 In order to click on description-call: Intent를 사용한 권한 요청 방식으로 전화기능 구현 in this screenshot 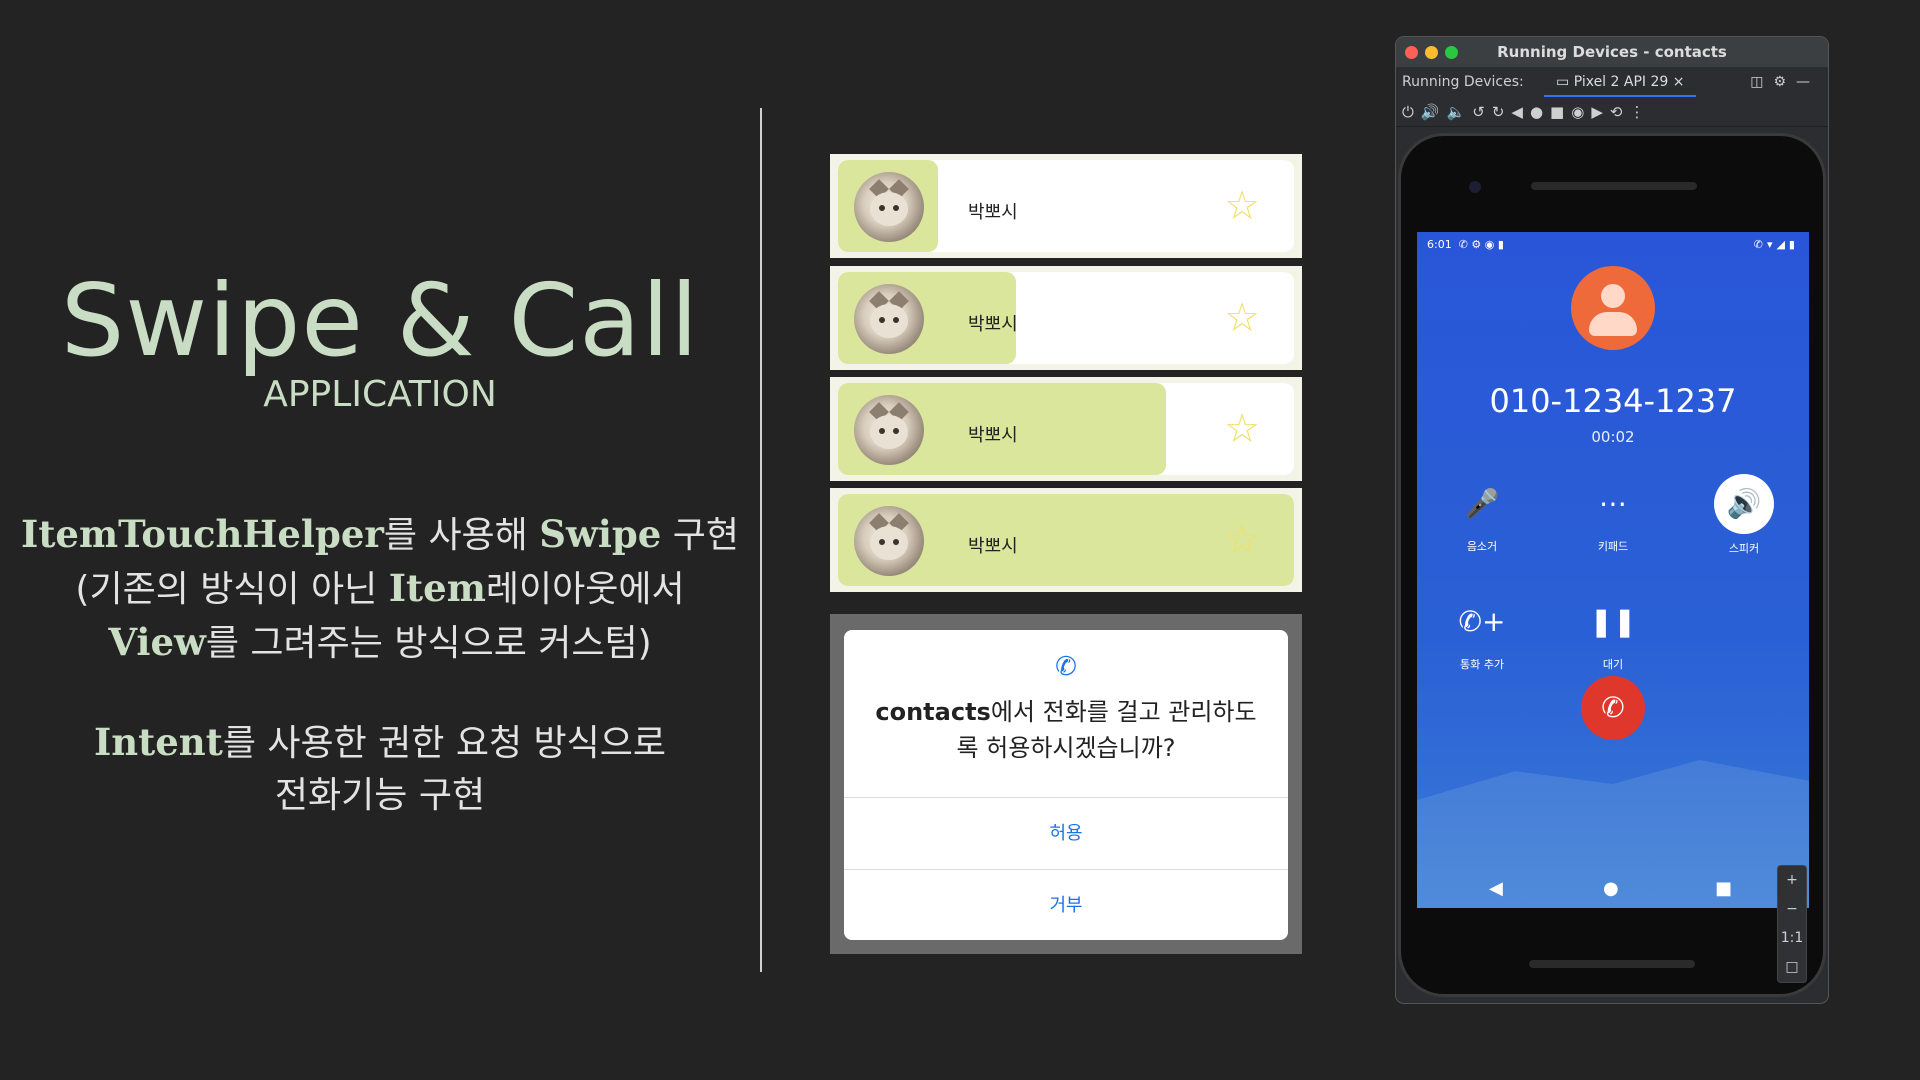, I will do `click(380, 769)`.